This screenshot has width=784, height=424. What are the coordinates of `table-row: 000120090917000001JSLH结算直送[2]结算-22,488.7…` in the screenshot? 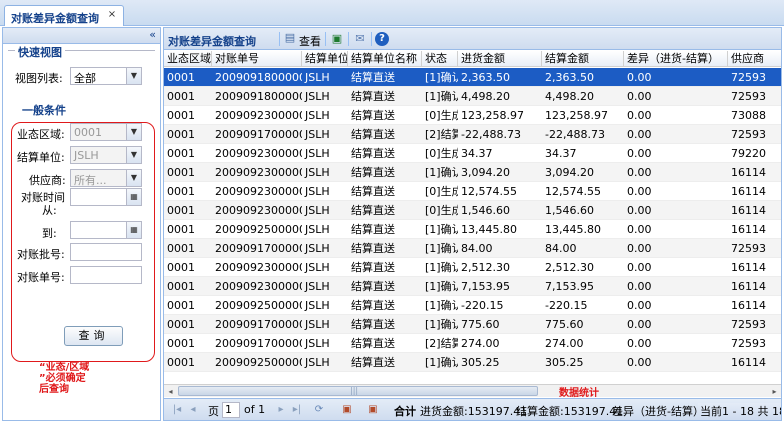 It's located at (472, 134).